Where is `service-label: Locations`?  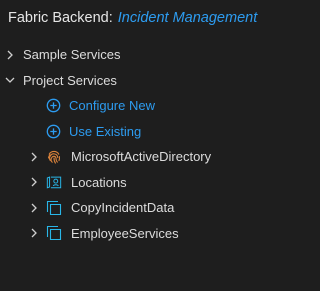
service-label: Locations is located at coordinates (99, 182).